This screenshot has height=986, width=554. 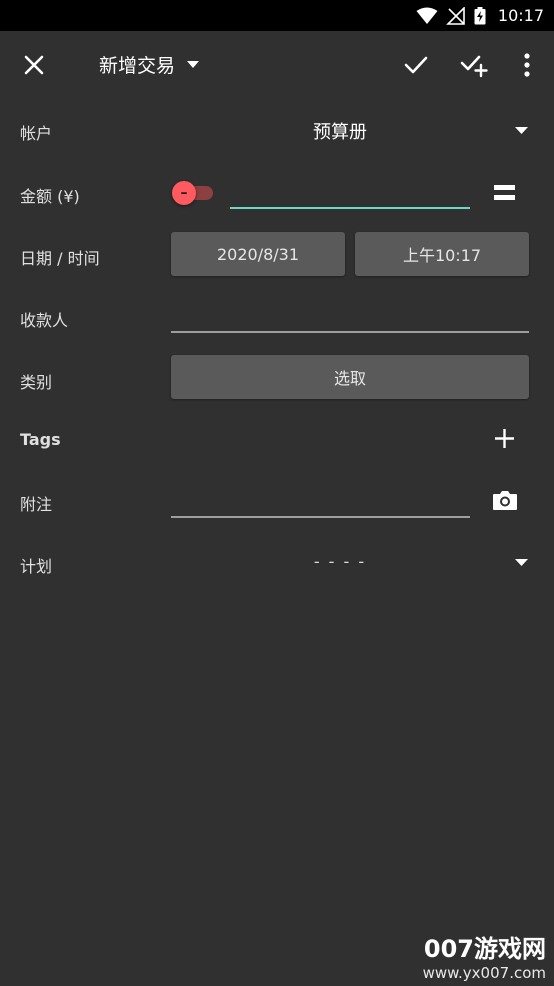 I want to click on more-options-icon, so click(x=527, y=65).